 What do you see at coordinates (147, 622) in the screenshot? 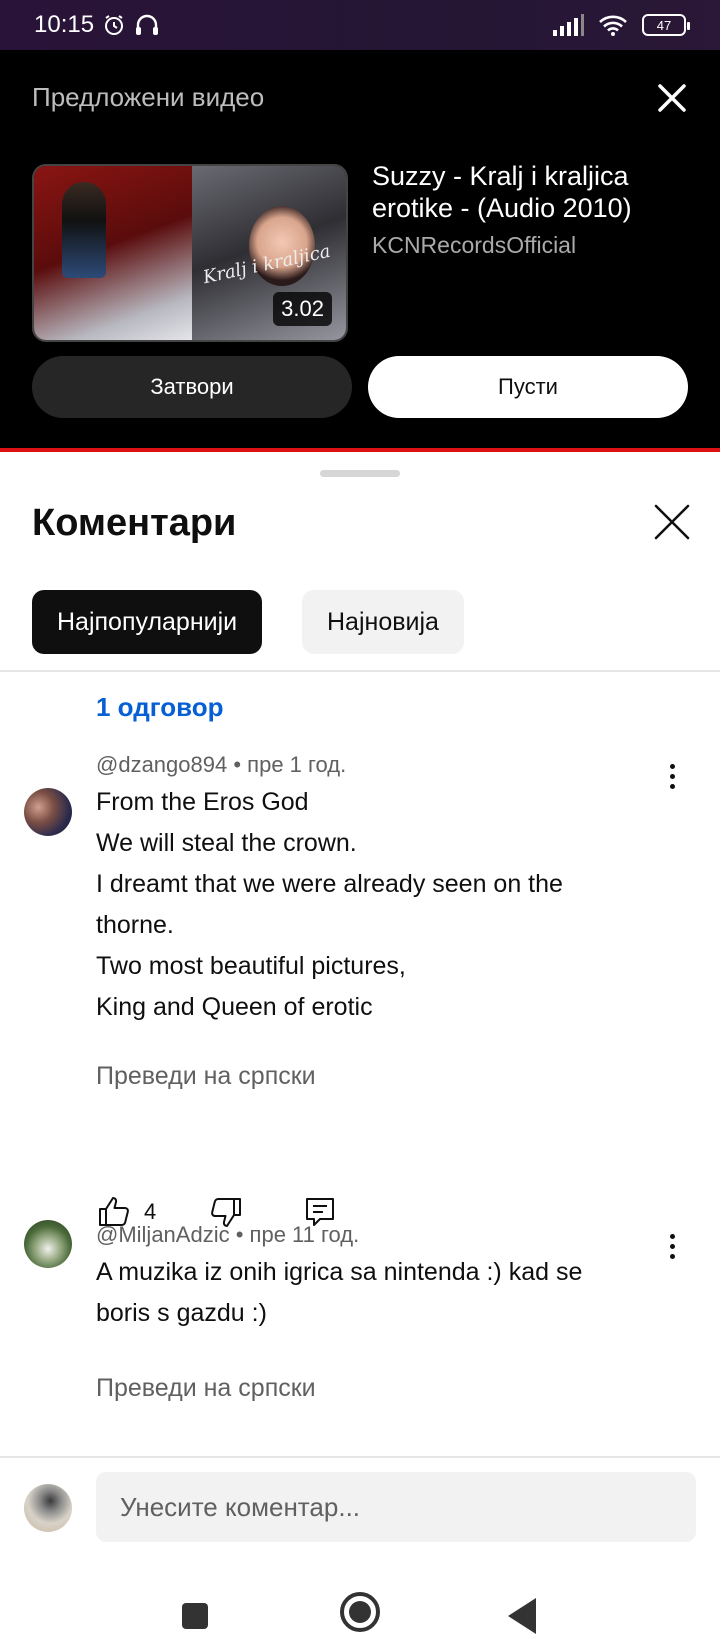
I see `tab-top-comments: Најпопуларнији` at bounding box center [147, 622].